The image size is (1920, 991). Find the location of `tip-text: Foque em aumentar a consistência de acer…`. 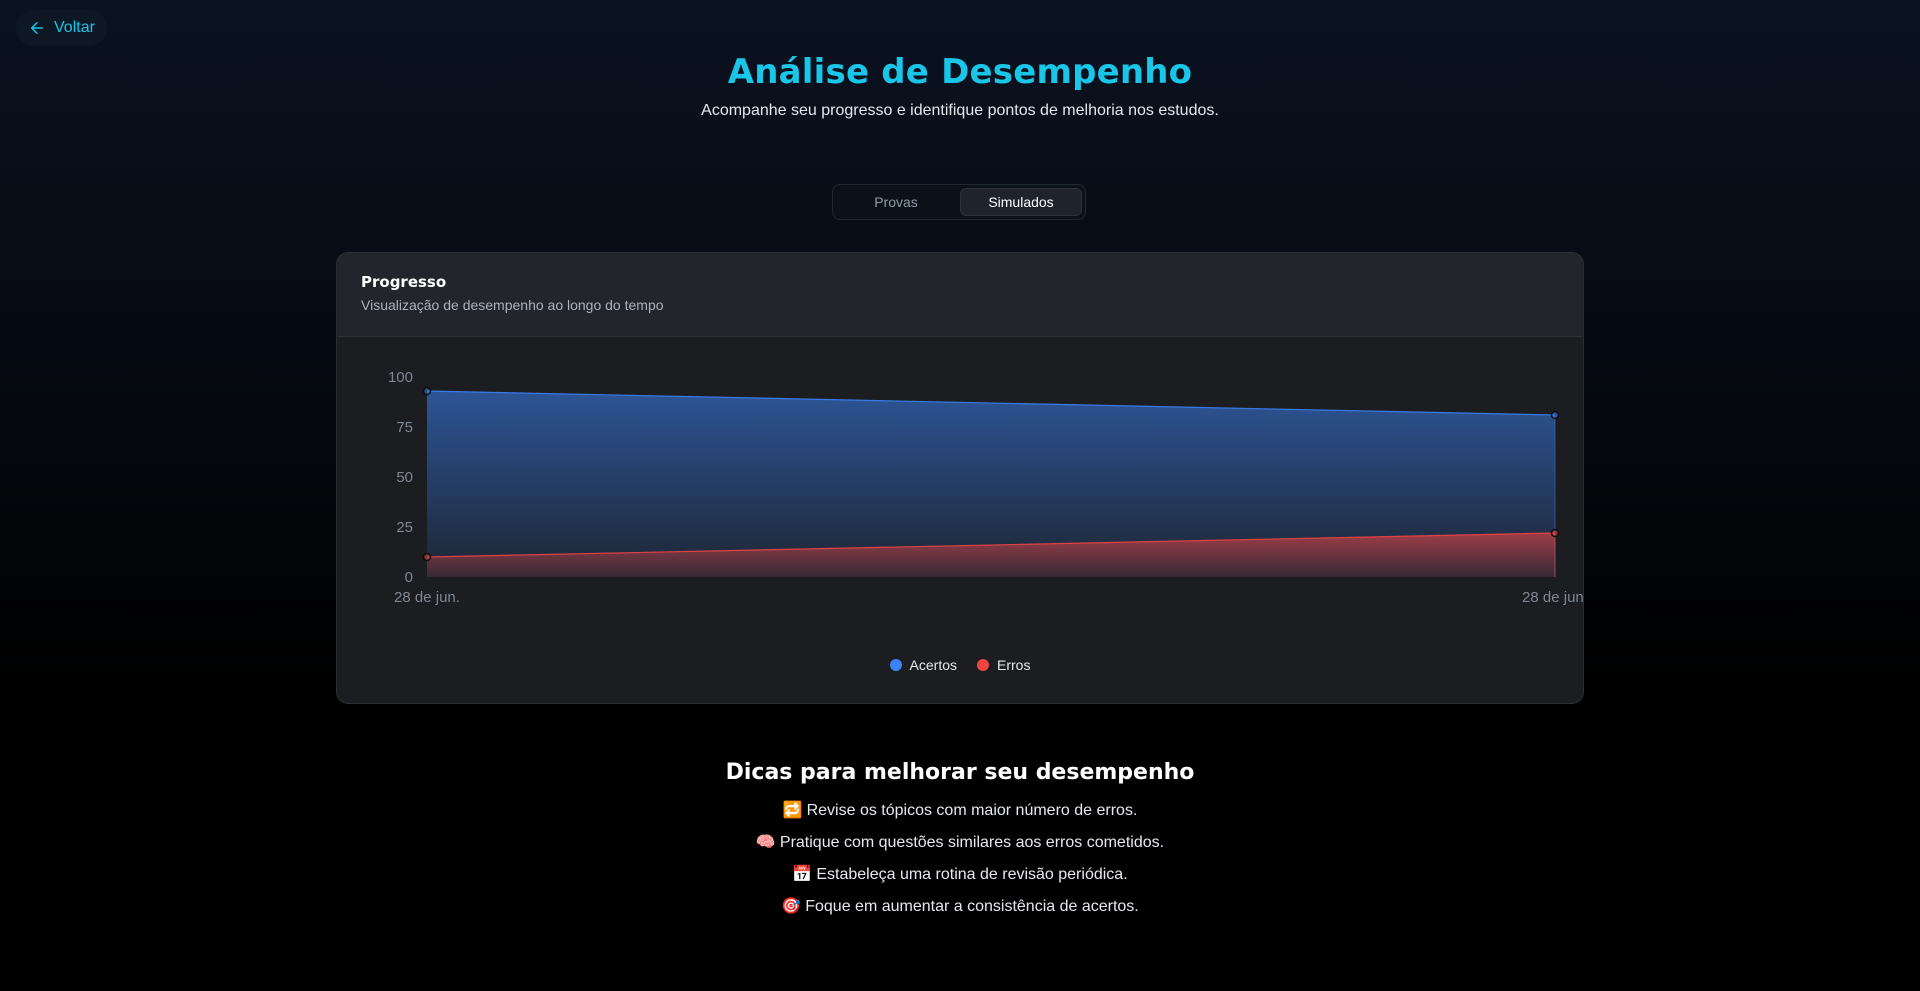

tip-text: Foque em aumentar a consistência de acer… is located at coordinates (972, 906).